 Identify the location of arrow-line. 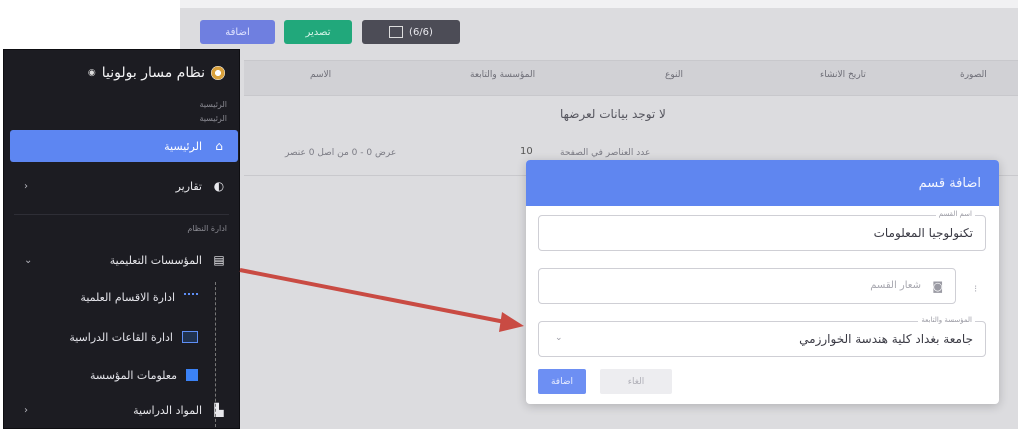
(372, 296).